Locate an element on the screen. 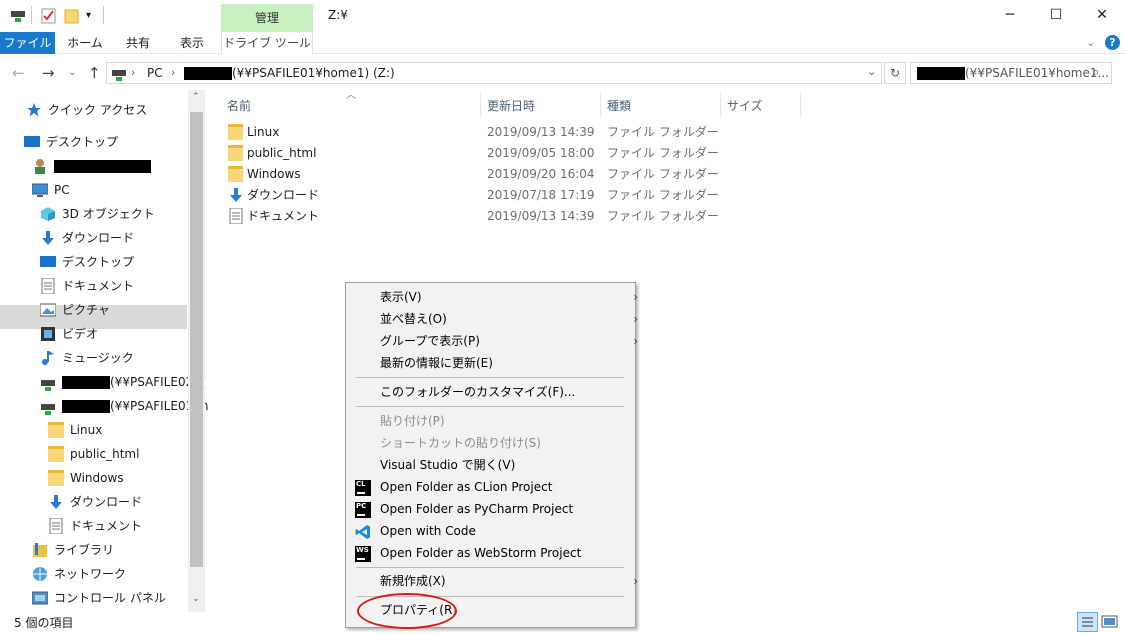  column-header-type: 種類 is located at coordinates (619, 106).